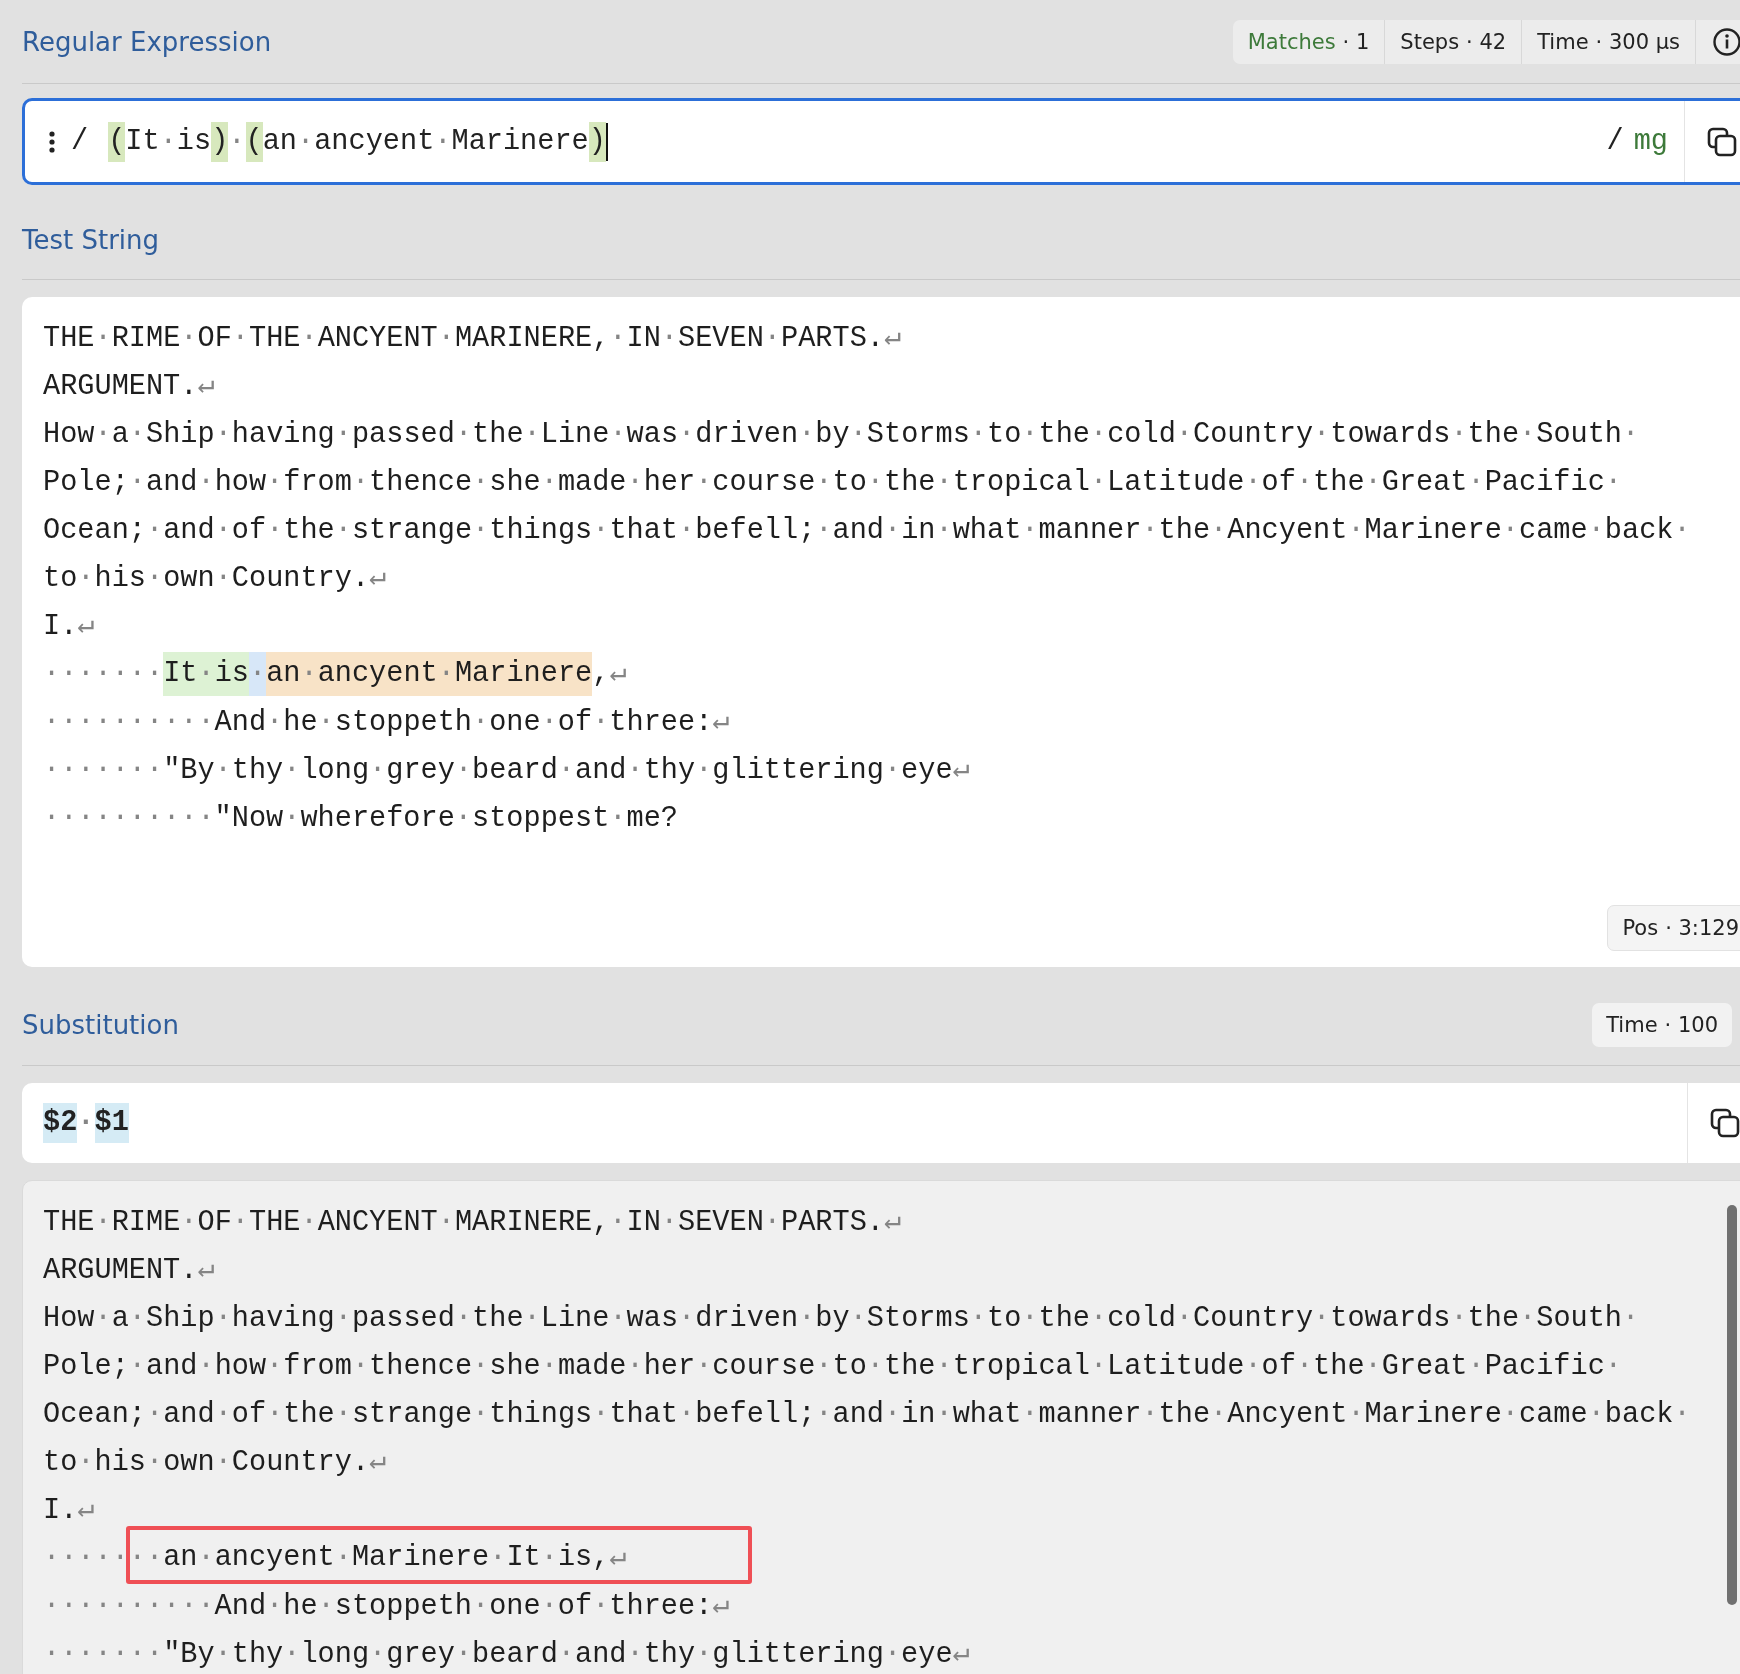 The image size is (1740, 1674). Describe the element at coordinates (1309, 41) in the screenshot. I see `stat-badge: Matches · 1` at that location.